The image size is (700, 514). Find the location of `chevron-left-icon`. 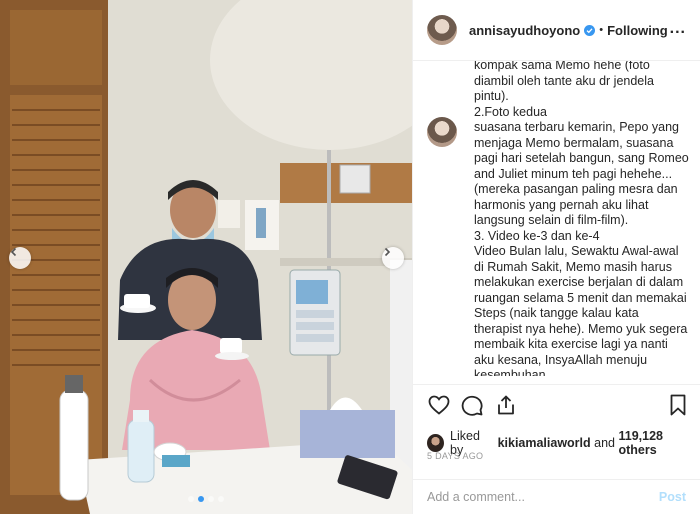

chevron-left-icon is located at coordinates (13, 252).